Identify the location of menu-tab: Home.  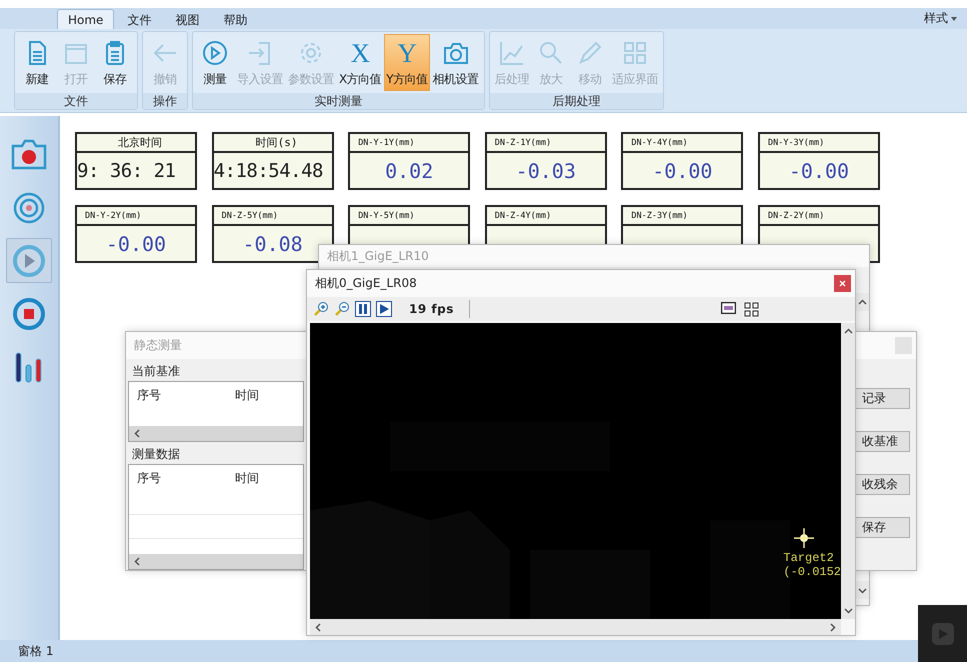
(85, 19).